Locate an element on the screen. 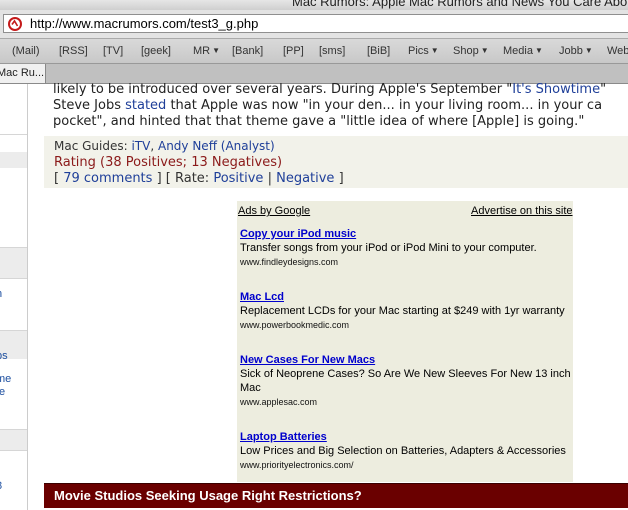 This screenshot has height=510, width=628. rate-negative-link: Negative is located at coordinates (305, 178).